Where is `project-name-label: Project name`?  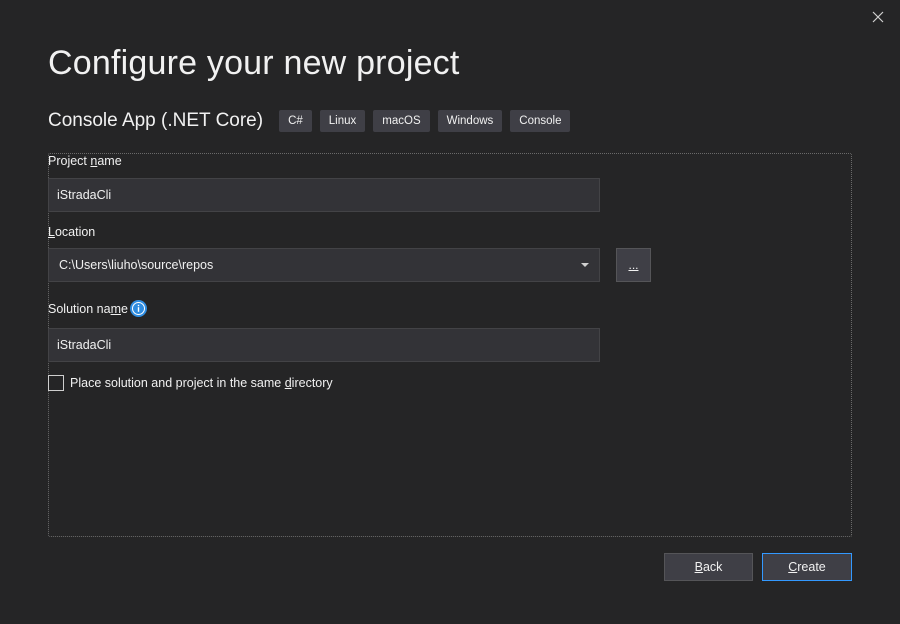
project-name-label: Project name is located at coordinates (85, 161).